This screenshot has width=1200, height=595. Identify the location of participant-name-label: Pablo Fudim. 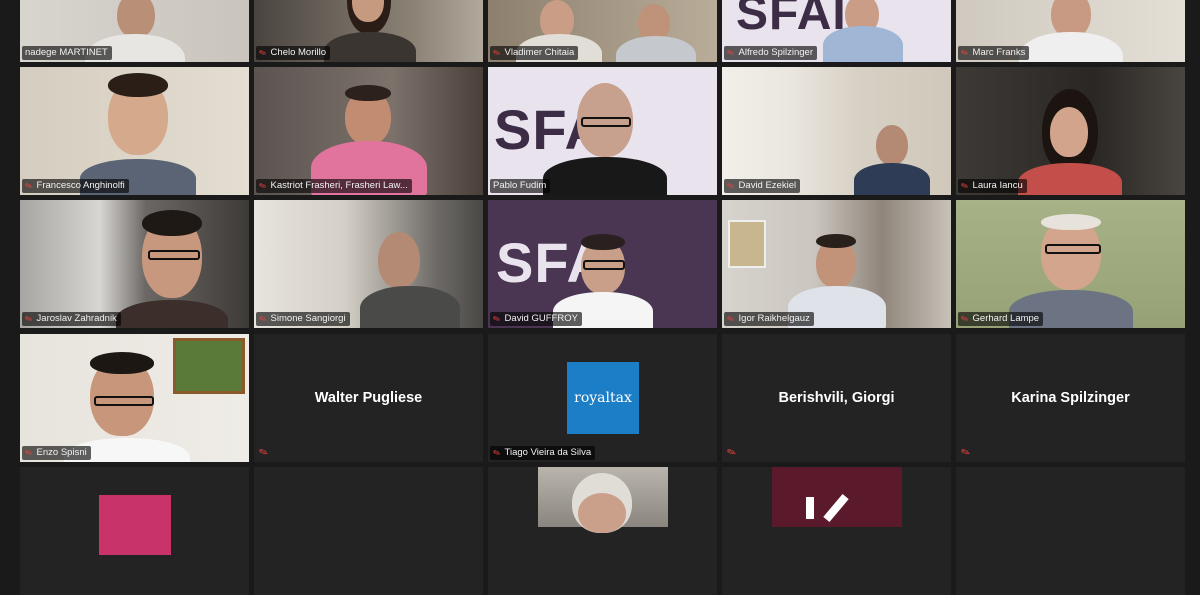
(520, 186).